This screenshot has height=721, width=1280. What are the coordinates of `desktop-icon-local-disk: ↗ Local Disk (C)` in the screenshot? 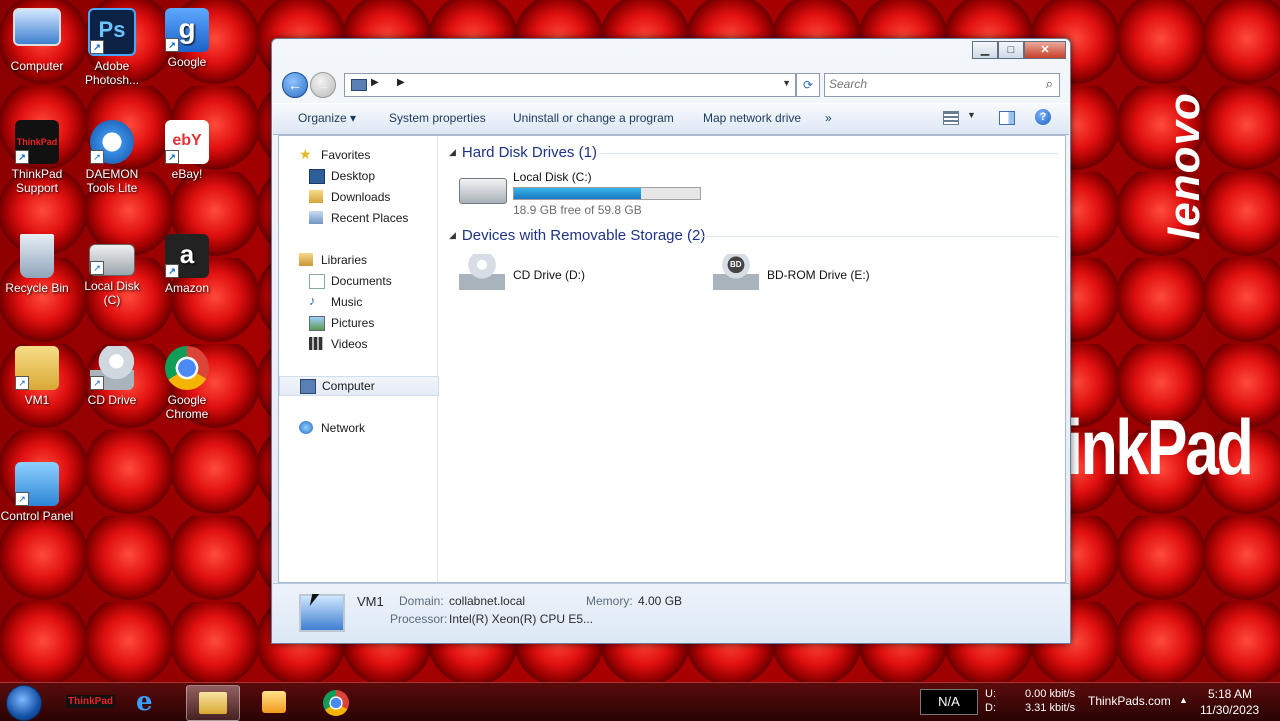 It's located at (112, 270).